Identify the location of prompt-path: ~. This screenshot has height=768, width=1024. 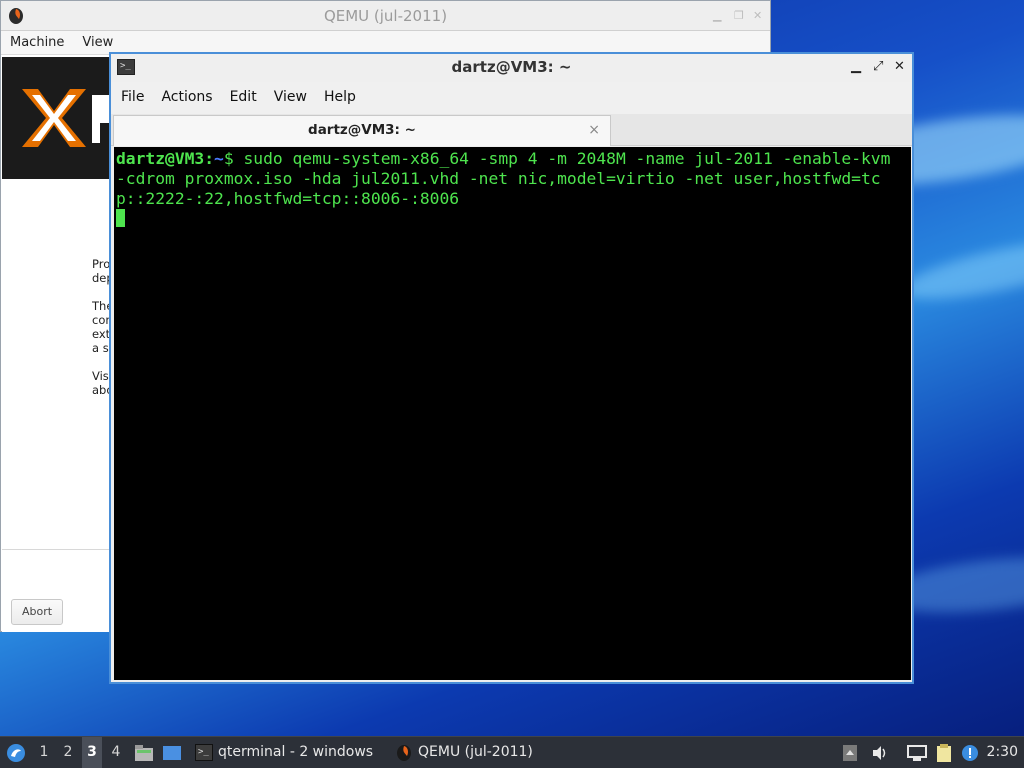
(219, 158).